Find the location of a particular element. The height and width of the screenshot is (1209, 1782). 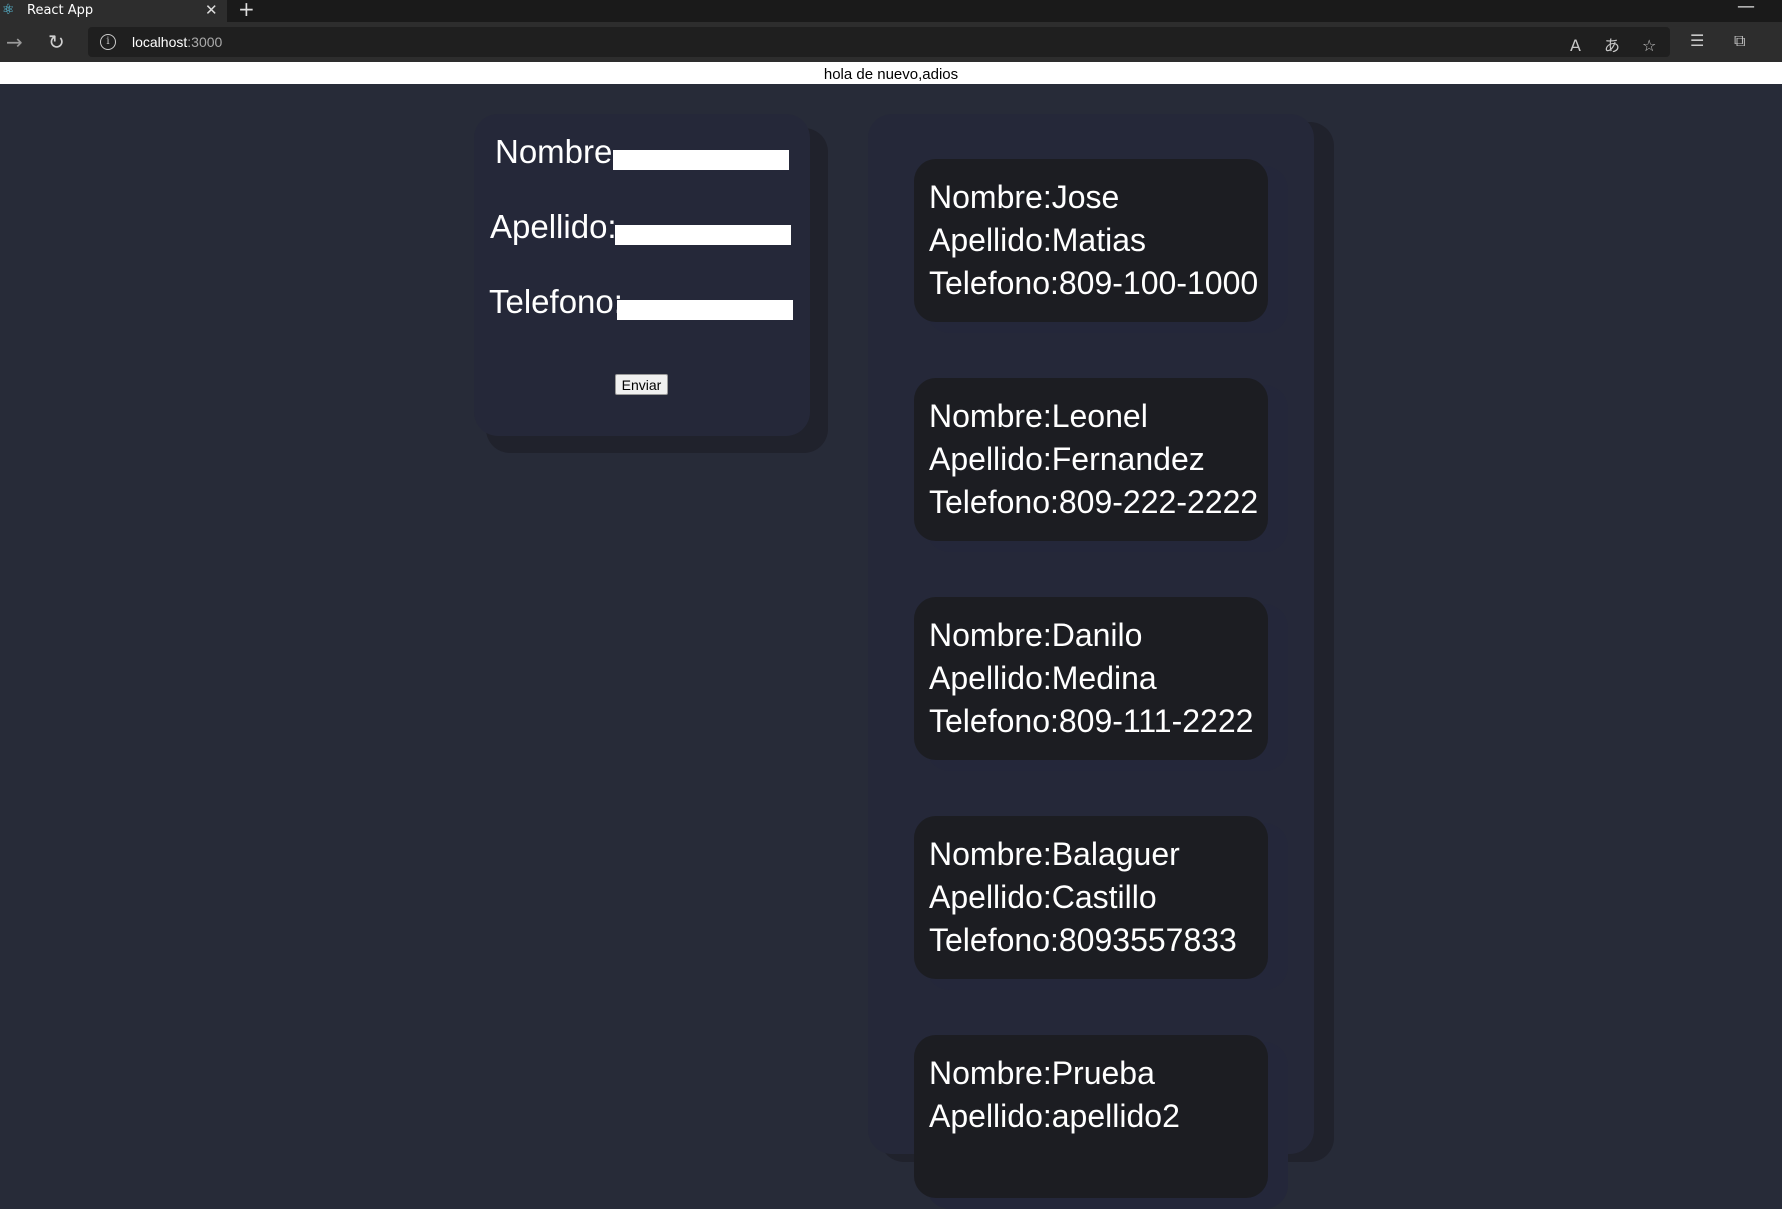

browser-tab: ⚛ React App ✕ is located at coordinates (113, 11).